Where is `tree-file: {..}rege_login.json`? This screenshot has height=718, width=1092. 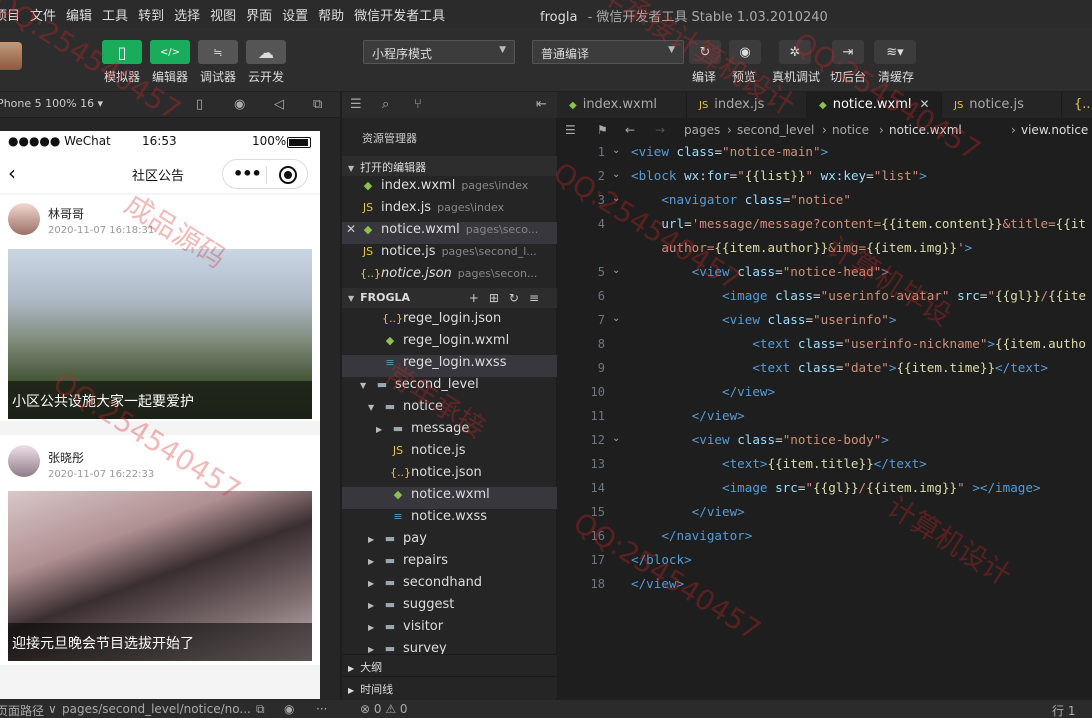
tree-file: {..}rege_login.json is located at coordinates (449, 322).